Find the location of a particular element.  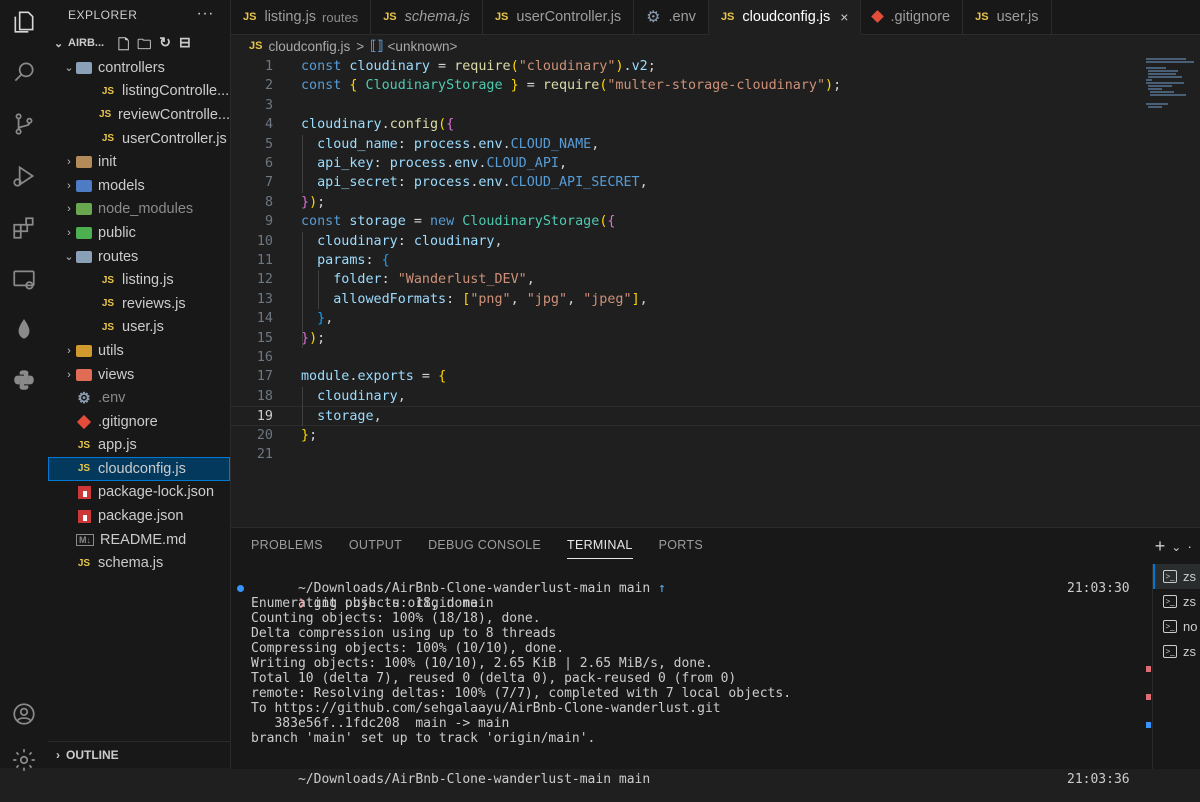

tree-item-label: .env is located at coordinates (112, 398).